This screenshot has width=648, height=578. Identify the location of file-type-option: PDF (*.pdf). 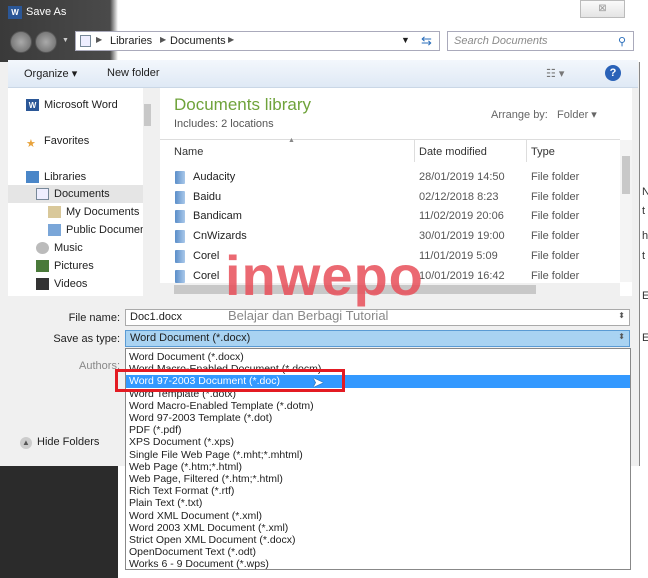
(379, 430).